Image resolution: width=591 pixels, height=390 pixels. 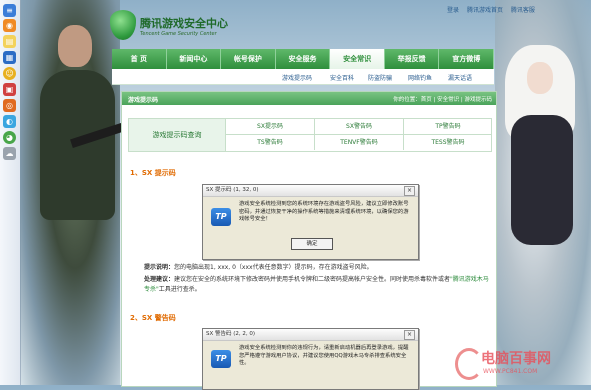 What do you see at coordinates (9, 137) in the screenshot?
I see `frog-icon: ◕` at bounding box center [9, 137].